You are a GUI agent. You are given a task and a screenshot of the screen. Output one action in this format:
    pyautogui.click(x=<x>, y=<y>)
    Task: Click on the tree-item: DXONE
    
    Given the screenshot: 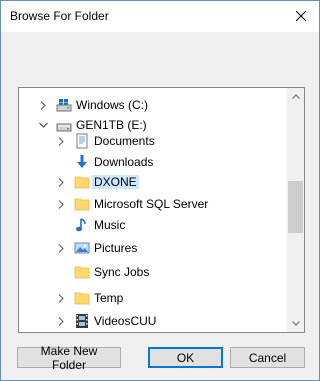 What is the action you would take?
    pyautogui.click(x=153, y=182)
    